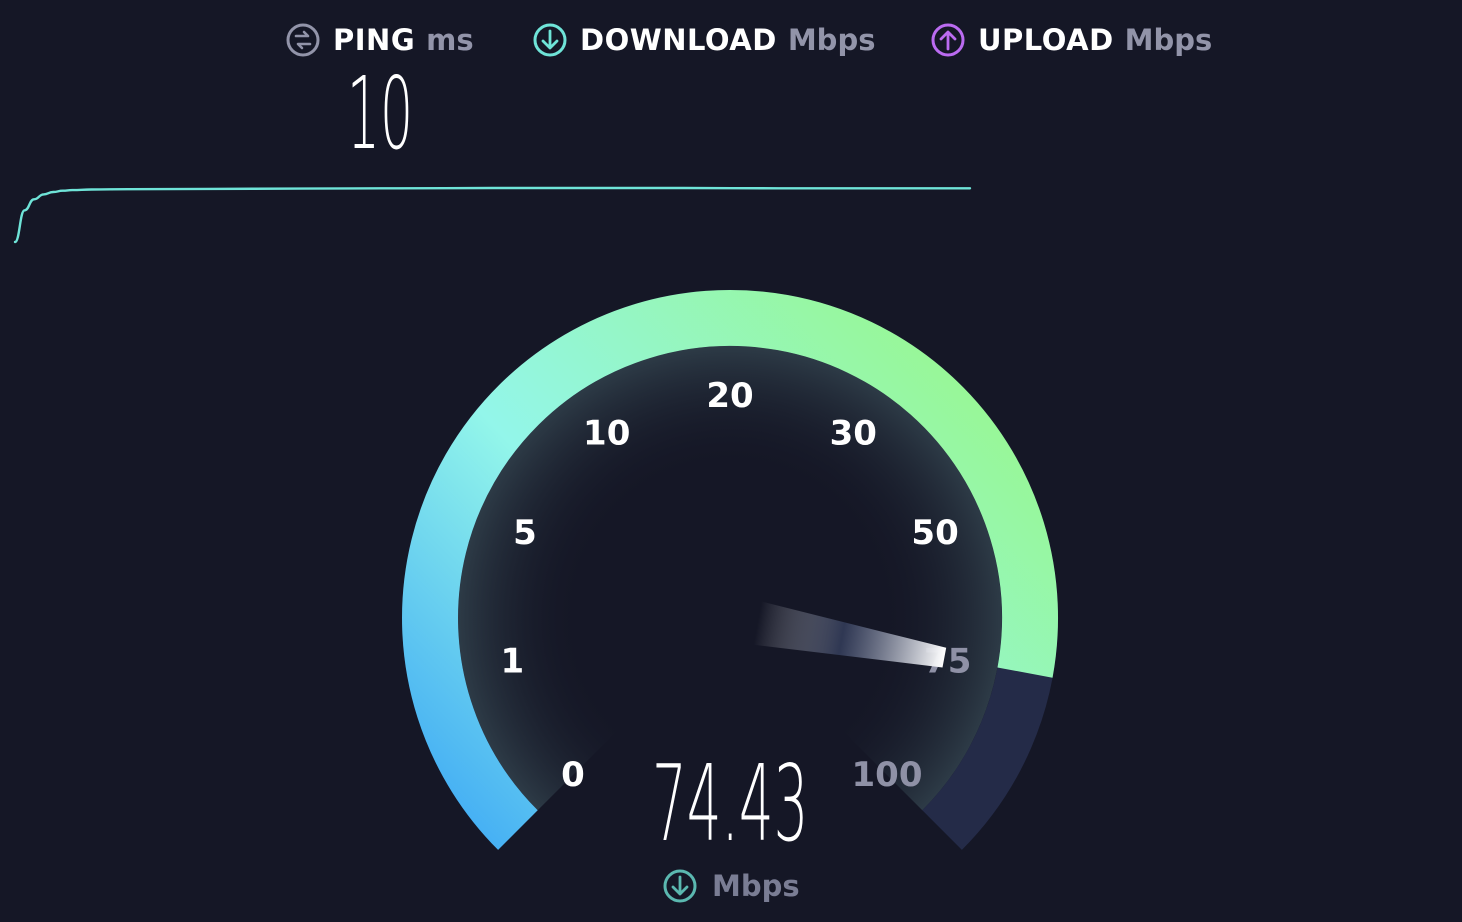  Describe the element at coordinates (887, 775) in the screenshot. I see `gauge-tick-label: 100` at that location.